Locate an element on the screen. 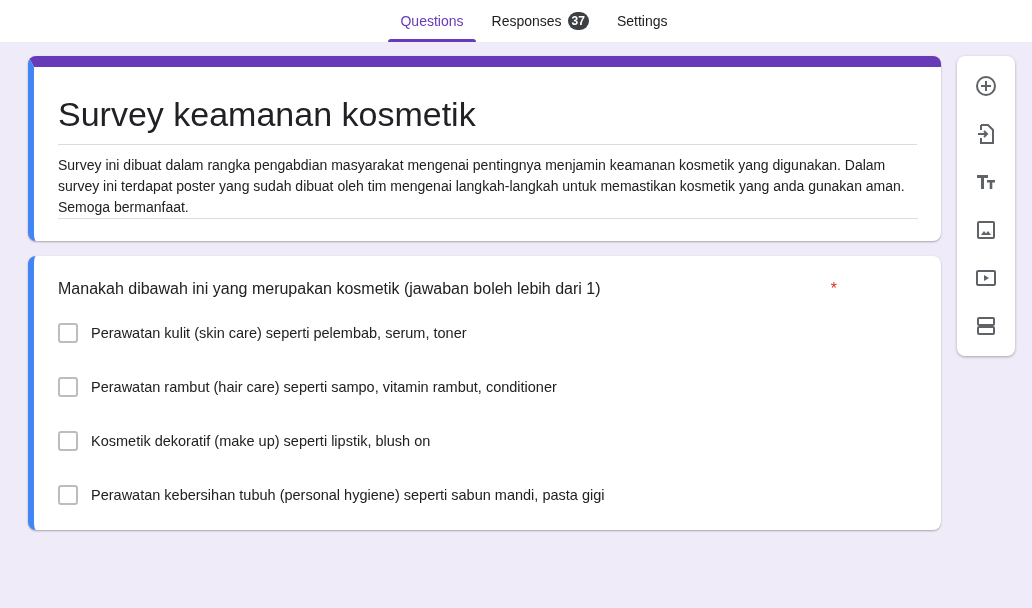 The height and width of the screenshot is (608, 1032). question-text: Manakah dibawah ini yang merupakan kosmetik (jawaban boleh lebih dari 1) is located at coordinates (329, 289).